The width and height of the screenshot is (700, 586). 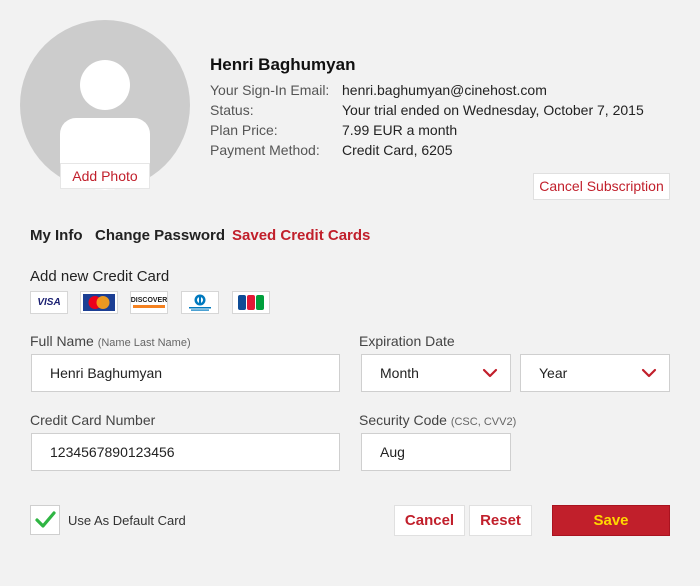 I want to click on plan-value: 7.99 EUR a month, so click(x=400, y=130).